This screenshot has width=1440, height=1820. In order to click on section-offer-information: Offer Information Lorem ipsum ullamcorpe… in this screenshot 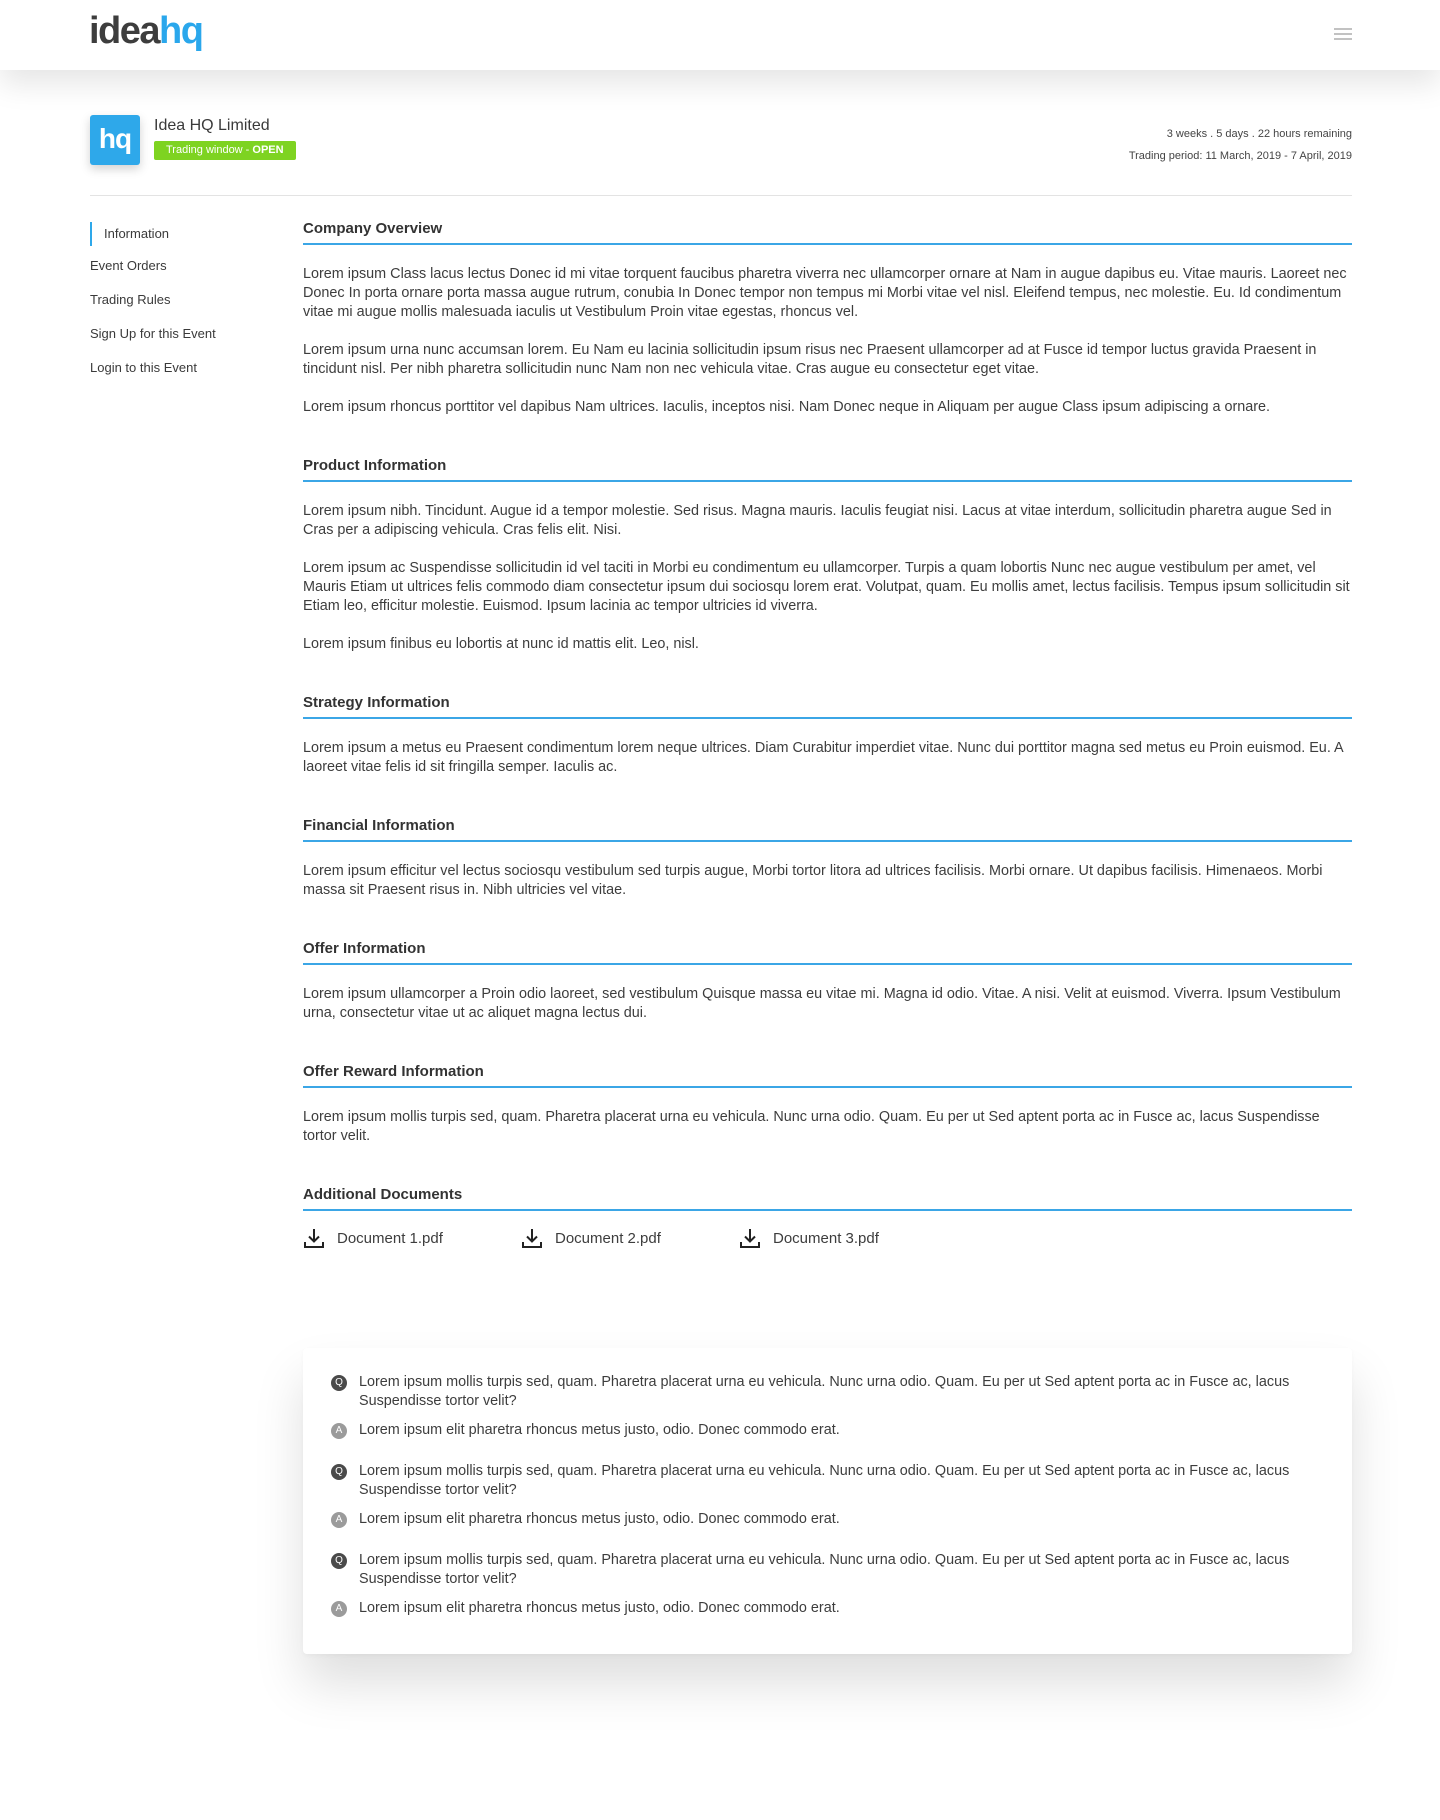, I will do `click(827, 981)`.